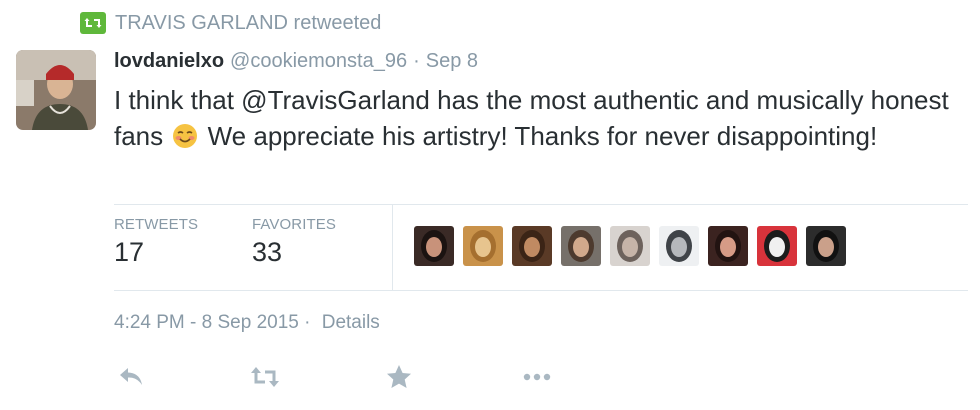 The height and width of the screenshot is (410, 980). Describe the element at coordinates (265, 377) in the screenshot. I see `retweet-action-icon` at that location.